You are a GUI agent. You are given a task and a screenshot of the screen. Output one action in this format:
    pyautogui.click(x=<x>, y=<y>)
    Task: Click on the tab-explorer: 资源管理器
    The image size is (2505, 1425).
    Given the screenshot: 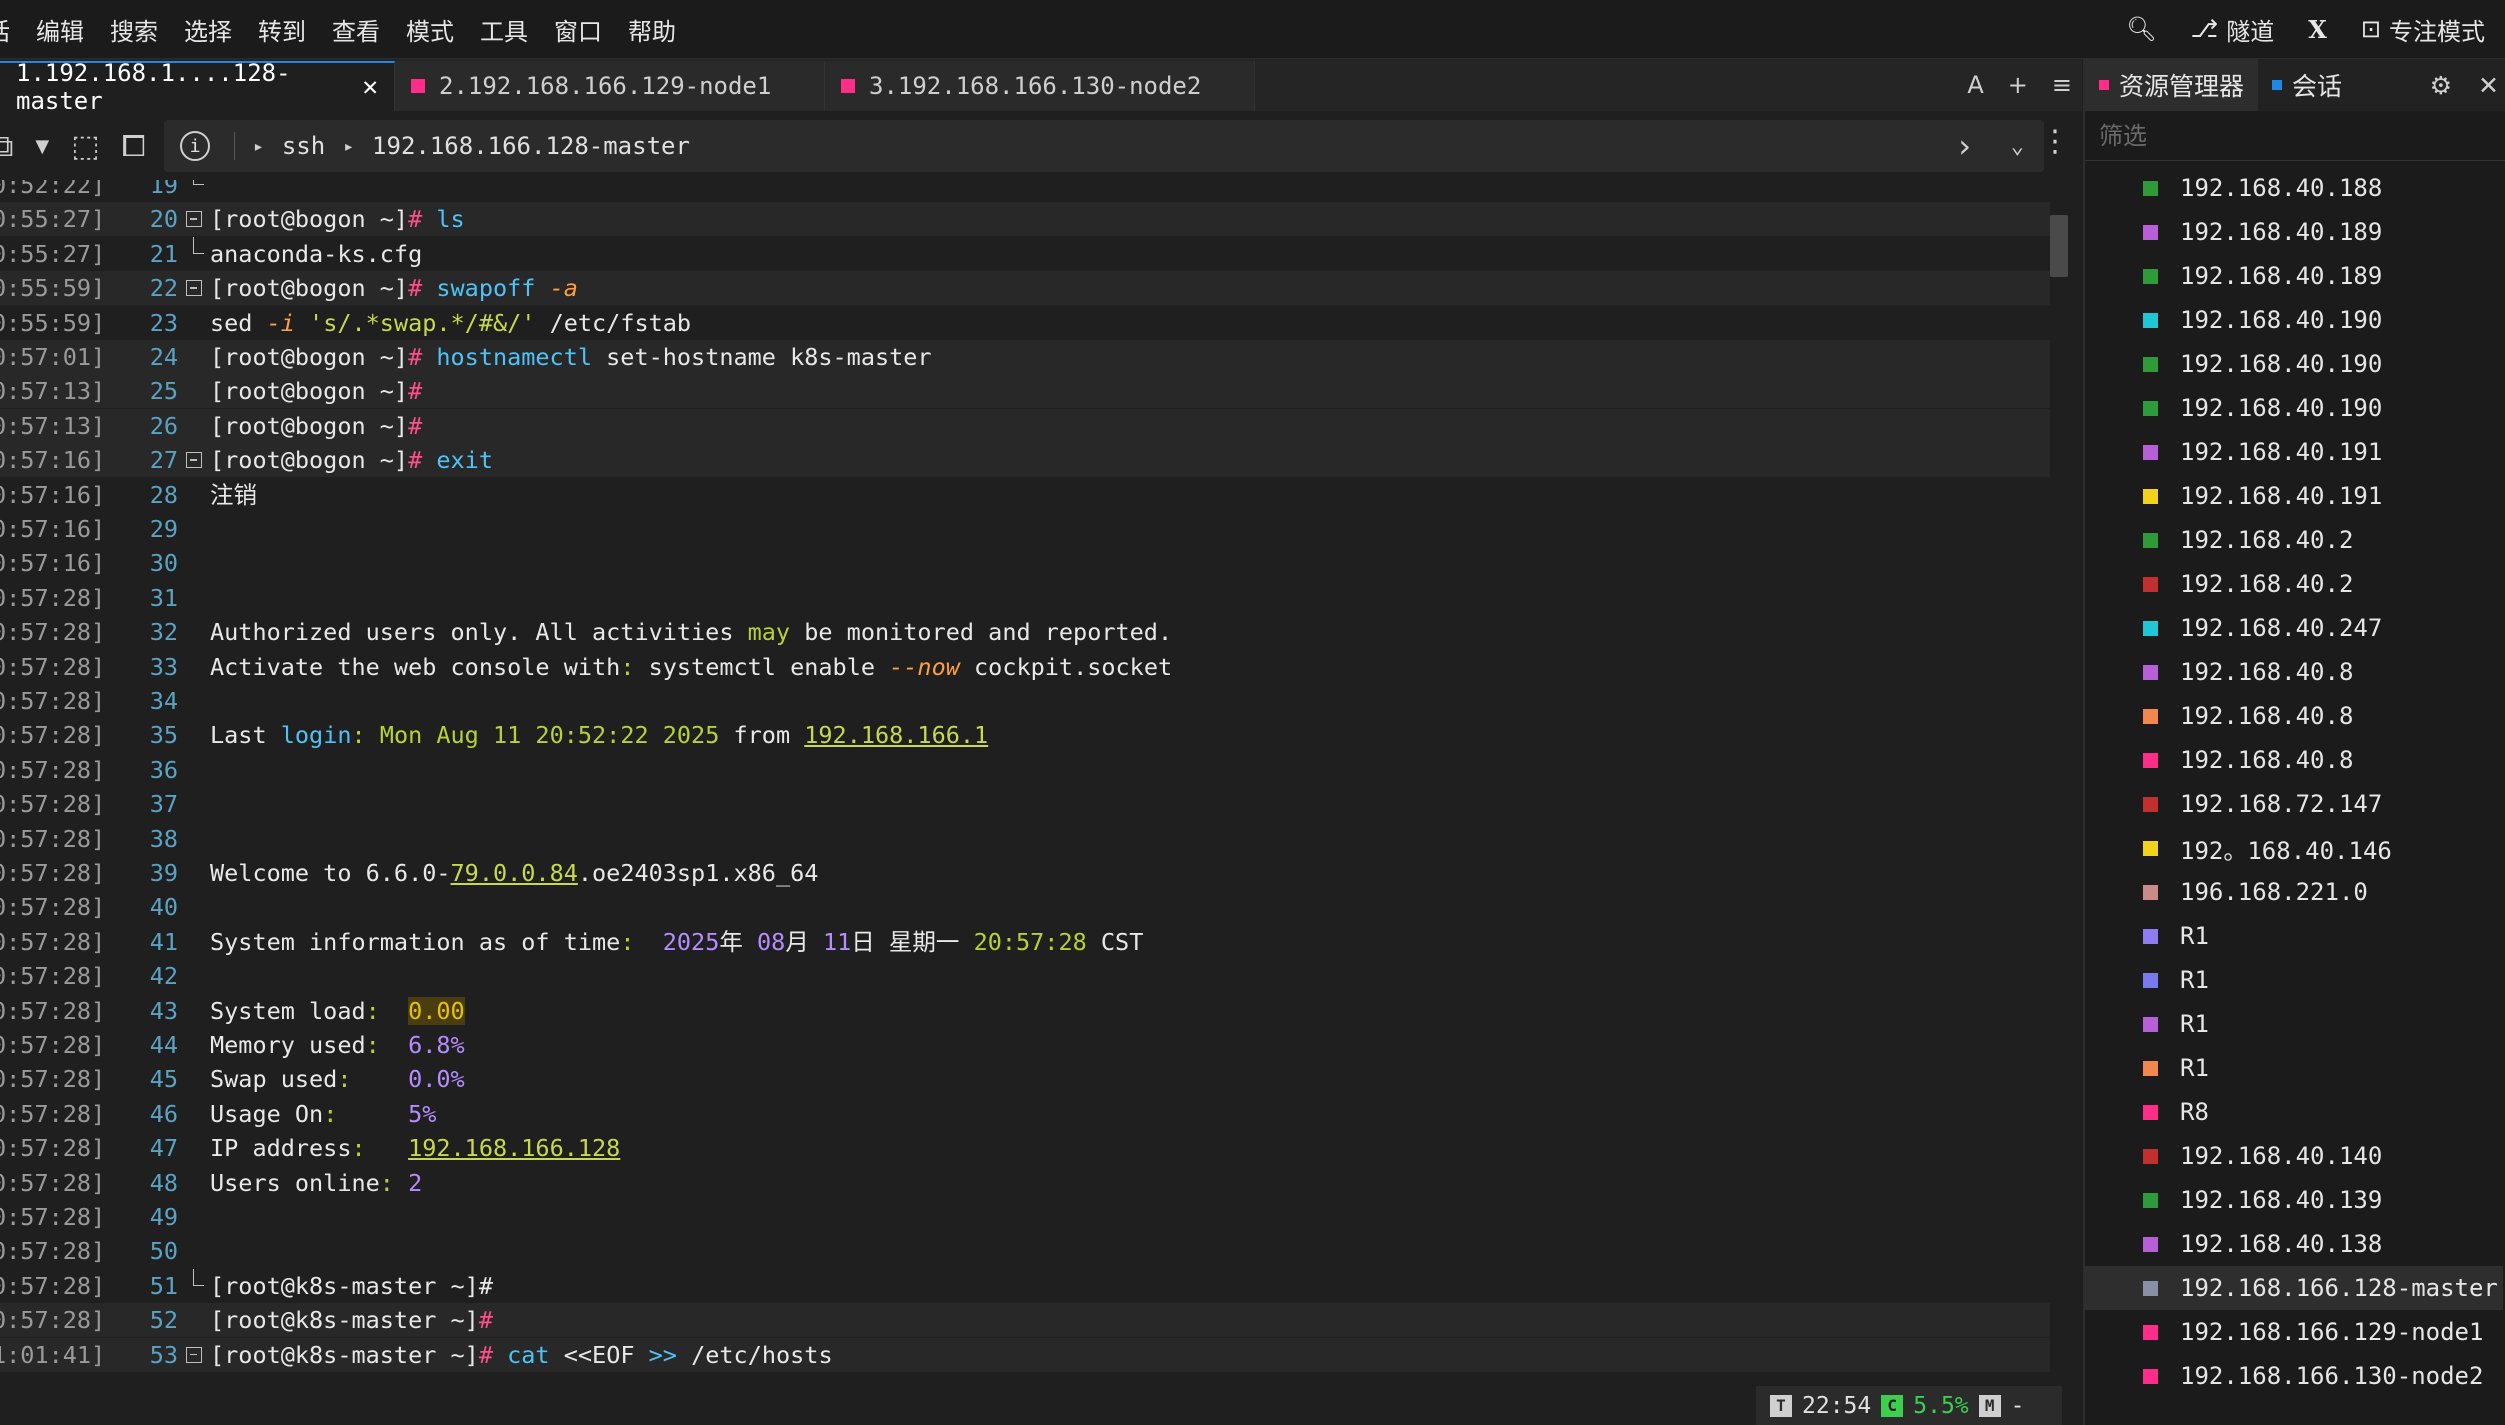 What is the action you would take?
    pyautogui.click(x=2172, y=85)
    